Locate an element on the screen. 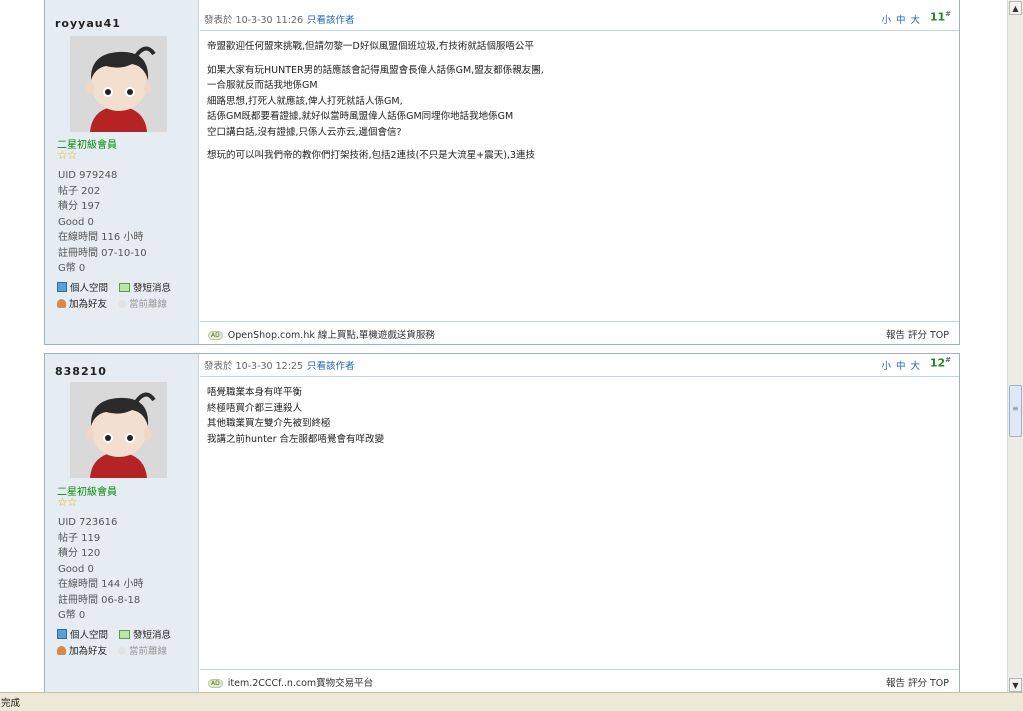 This screenshot has width=1023, height=711. stat-register-date: 註冊時間 06-8-18 is located at coordinates (99, 600).